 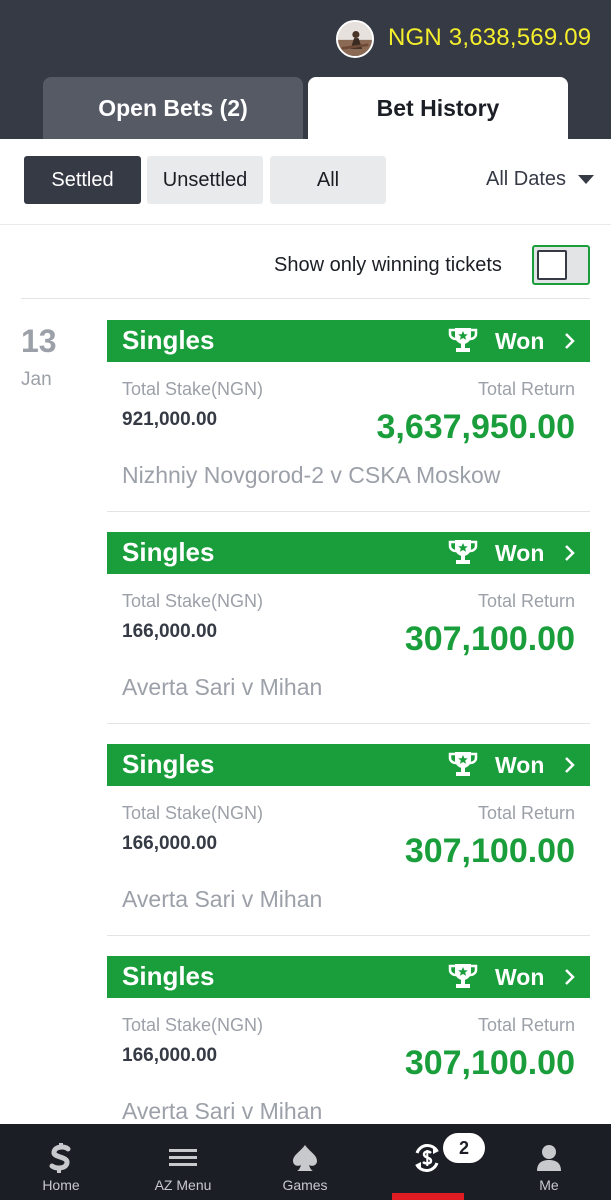 What do you see at coordinates (305, 1158) in the screenshot?
I see `spade-icon` at bounding box center [305, 1158].